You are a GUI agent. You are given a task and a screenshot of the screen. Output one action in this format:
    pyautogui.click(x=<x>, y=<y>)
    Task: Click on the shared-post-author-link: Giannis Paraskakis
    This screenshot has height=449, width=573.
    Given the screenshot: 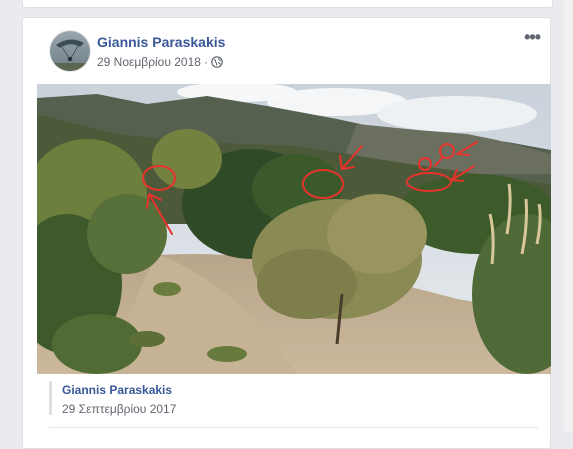 What is the action you would take?
    pyautogui.click(x=119, y=390)
    